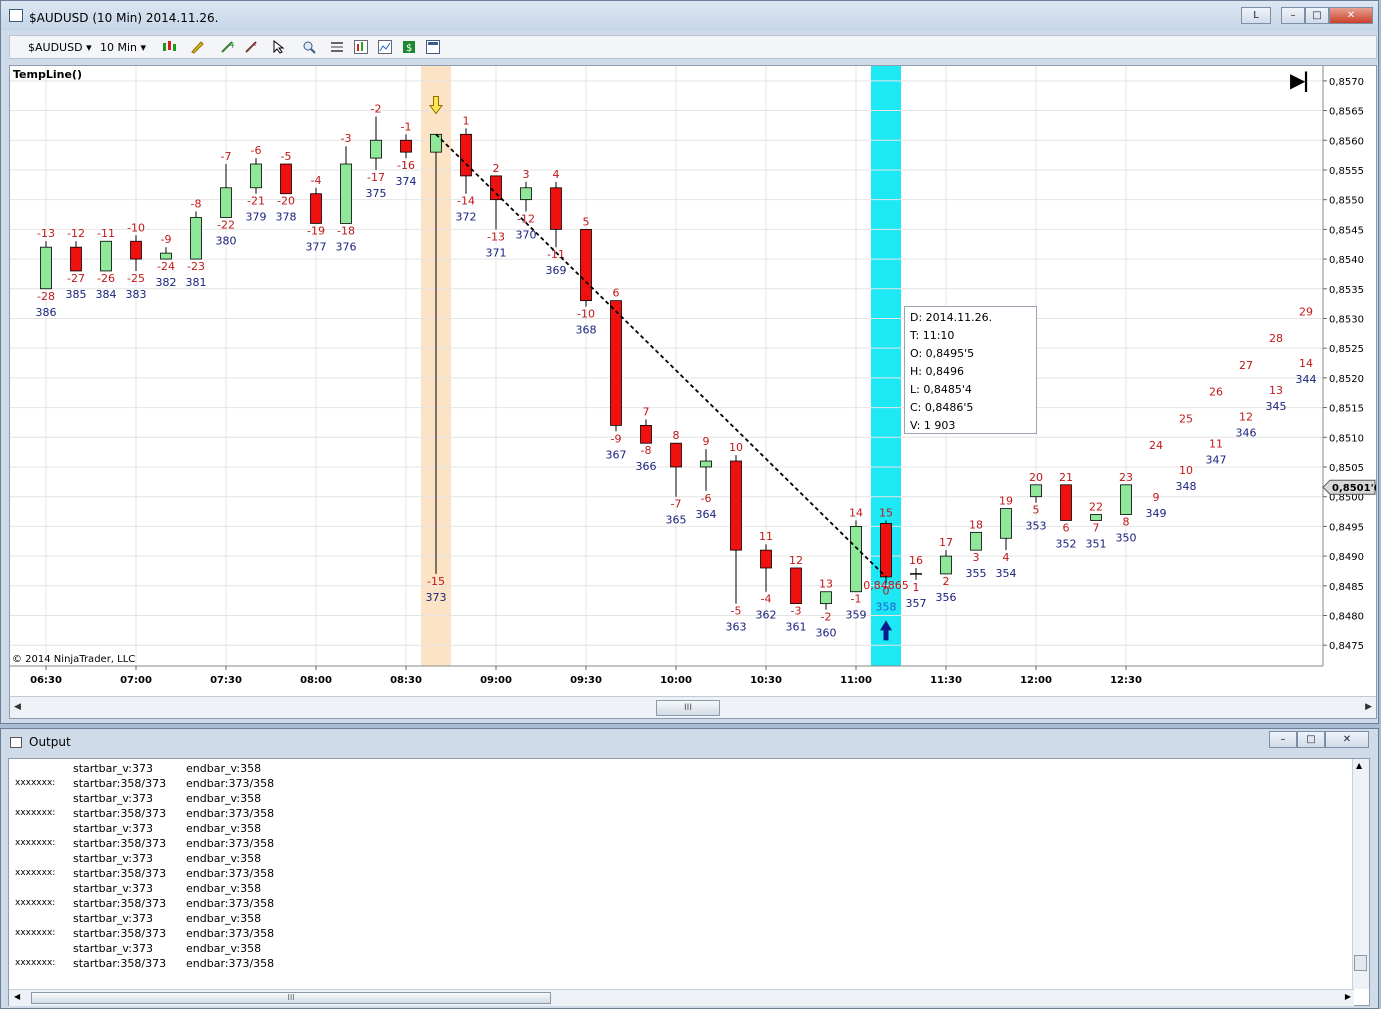 This screenshot has height=1009, width=1381. I want to click on time-tick-label: 09:00, so click(496, 680).